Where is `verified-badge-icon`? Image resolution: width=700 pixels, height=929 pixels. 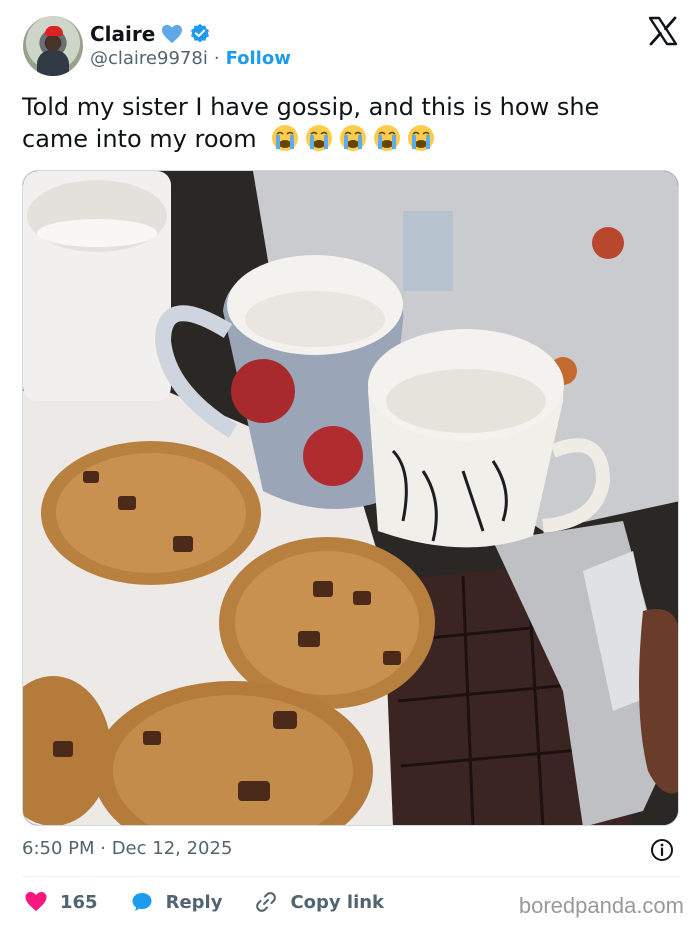
verified-badge-icon is located at coordinates (200, 33).